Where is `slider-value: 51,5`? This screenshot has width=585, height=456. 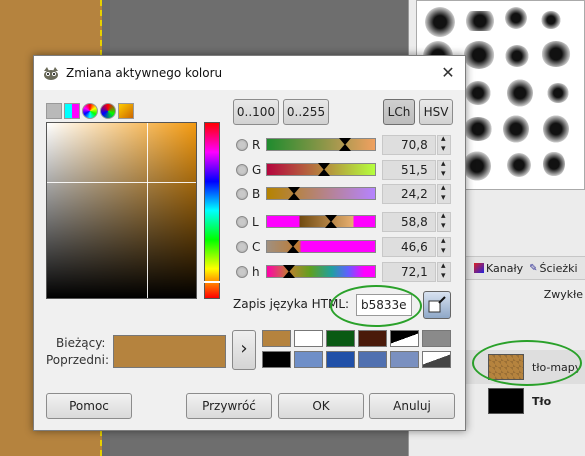 slider-value: 51,5 is located at coordinates (409, 170).